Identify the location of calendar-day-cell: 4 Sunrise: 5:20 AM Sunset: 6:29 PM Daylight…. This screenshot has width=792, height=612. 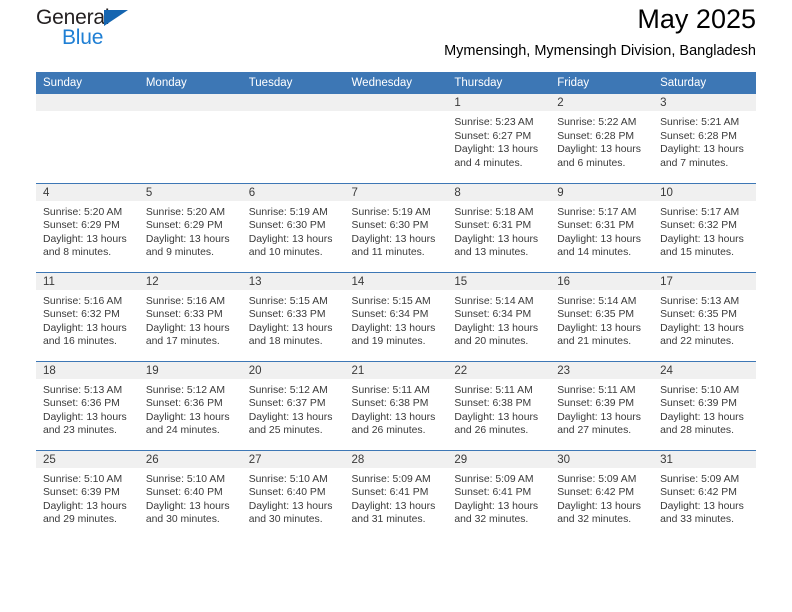
(87, 227).